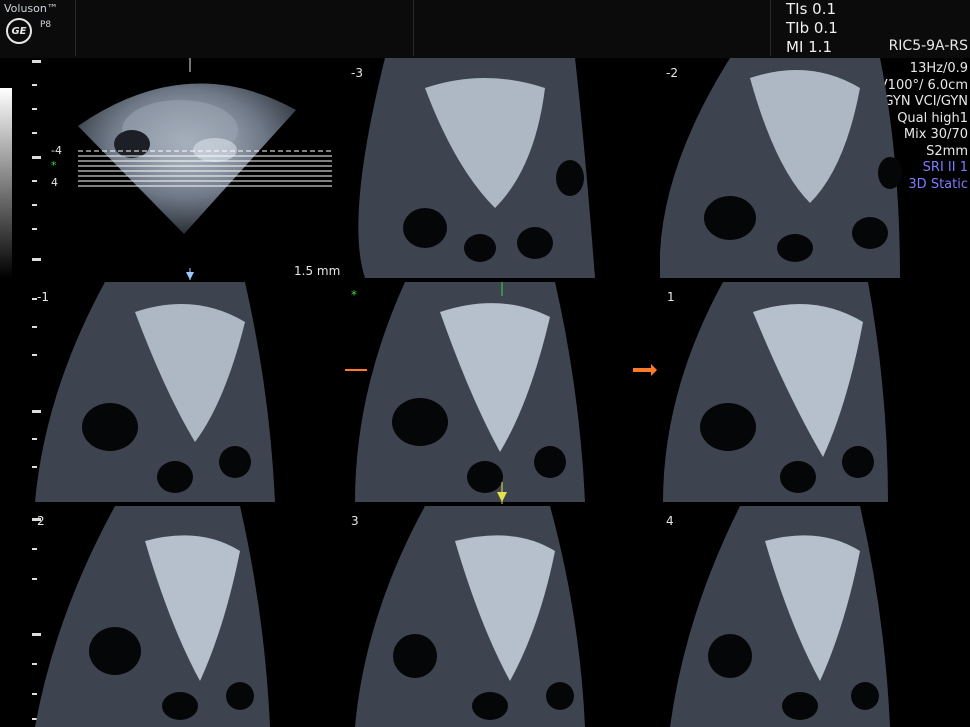  What do you see at coordinates (54, 165) in the screenshot?
I see `ref-label-star: *` at bounding box center [54, 165].